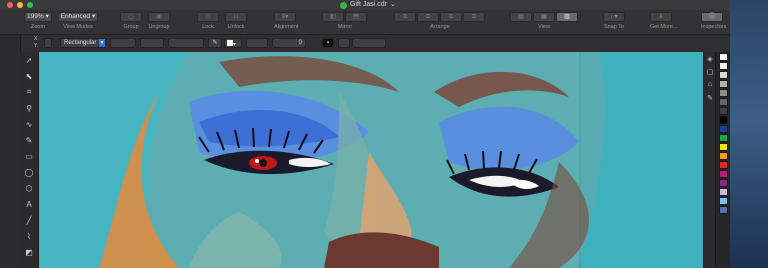  I want to click on forward-one-button: ⧉, so click(428, 17).